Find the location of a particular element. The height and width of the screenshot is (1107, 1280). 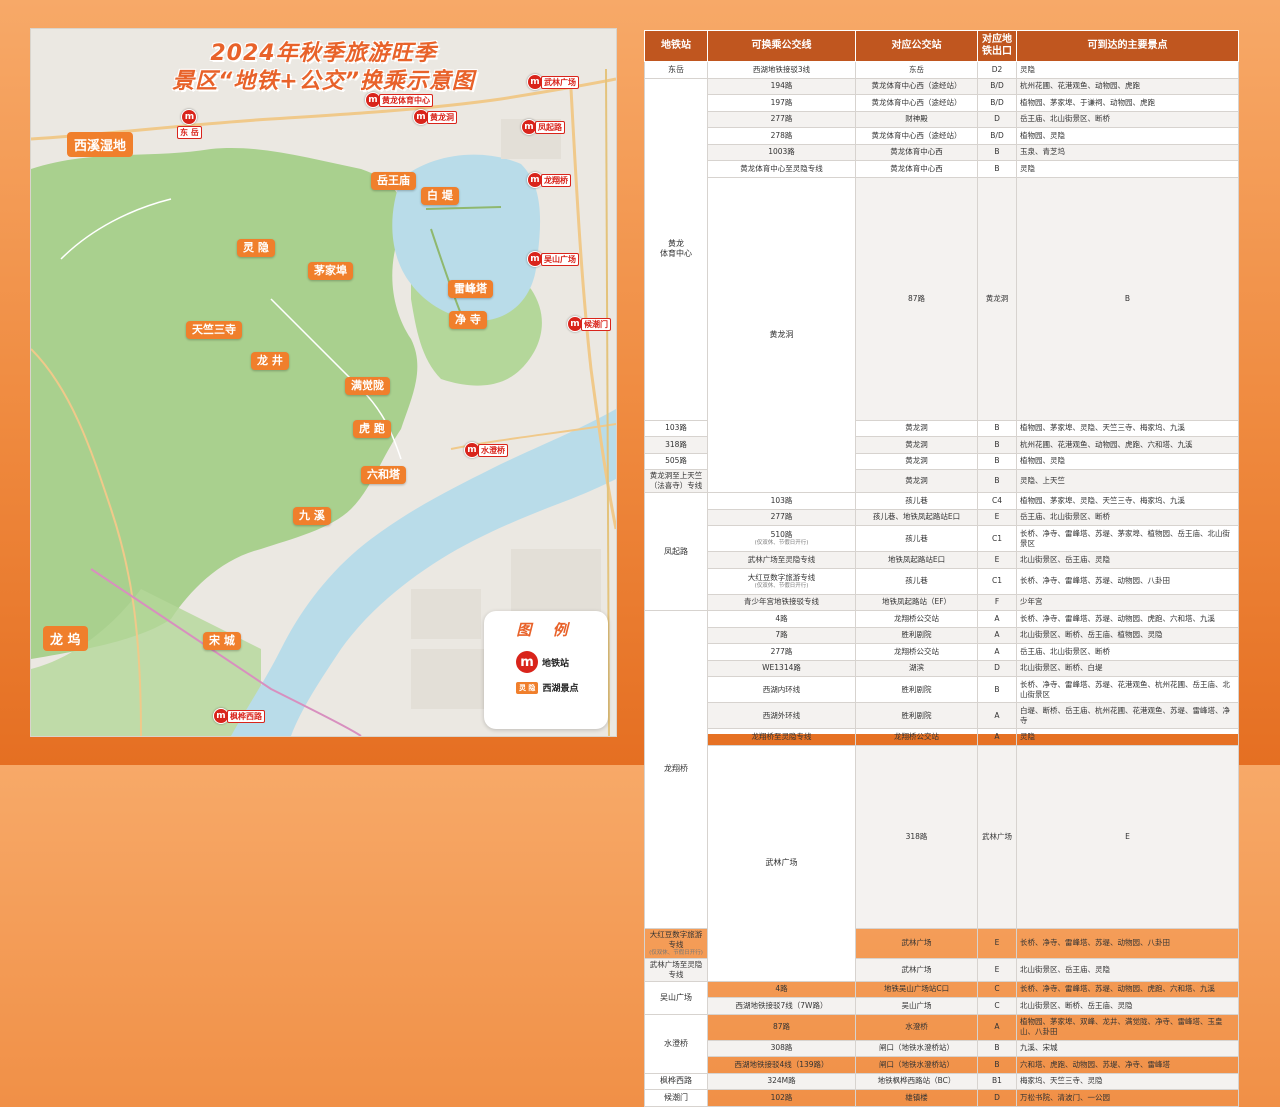

area-longwu: 龙 坞 is located at coordinates (65, 638).